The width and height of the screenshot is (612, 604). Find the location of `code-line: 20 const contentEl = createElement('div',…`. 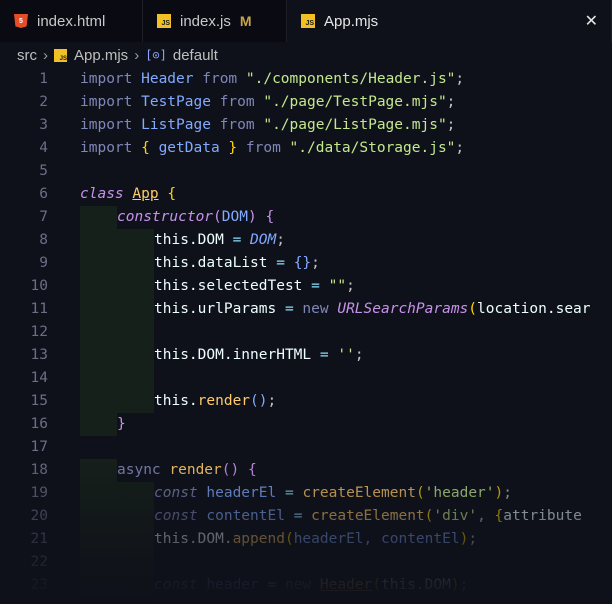

code-line: 20 const contentEl = createElement('div',… is located at coordinates (306, 516).